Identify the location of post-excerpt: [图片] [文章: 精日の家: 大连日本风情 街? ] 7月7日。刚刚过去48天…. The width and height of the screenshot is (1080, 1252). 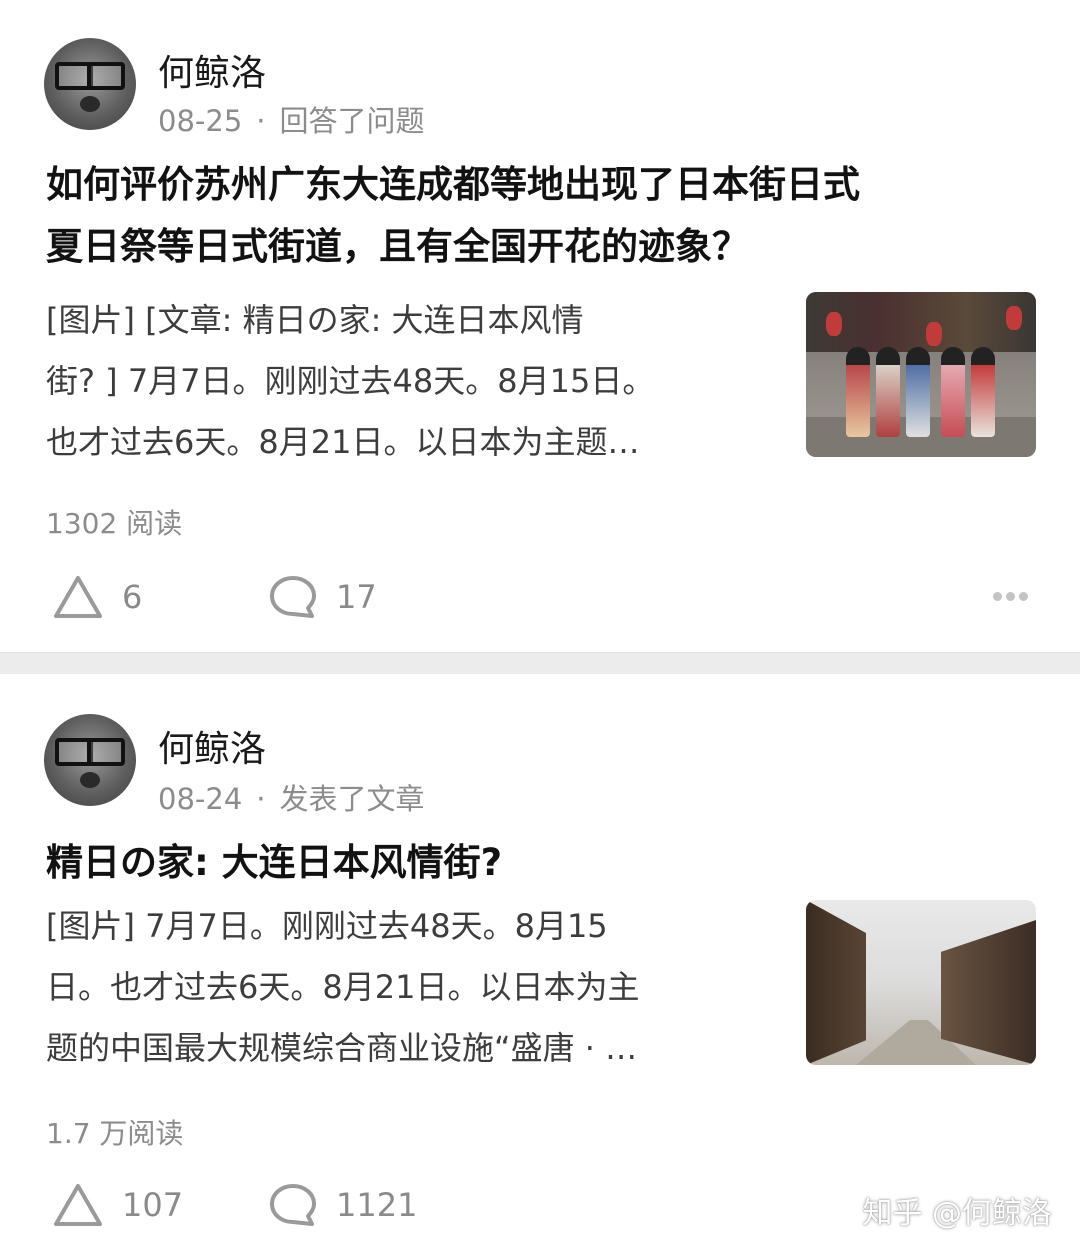
(411, 381).